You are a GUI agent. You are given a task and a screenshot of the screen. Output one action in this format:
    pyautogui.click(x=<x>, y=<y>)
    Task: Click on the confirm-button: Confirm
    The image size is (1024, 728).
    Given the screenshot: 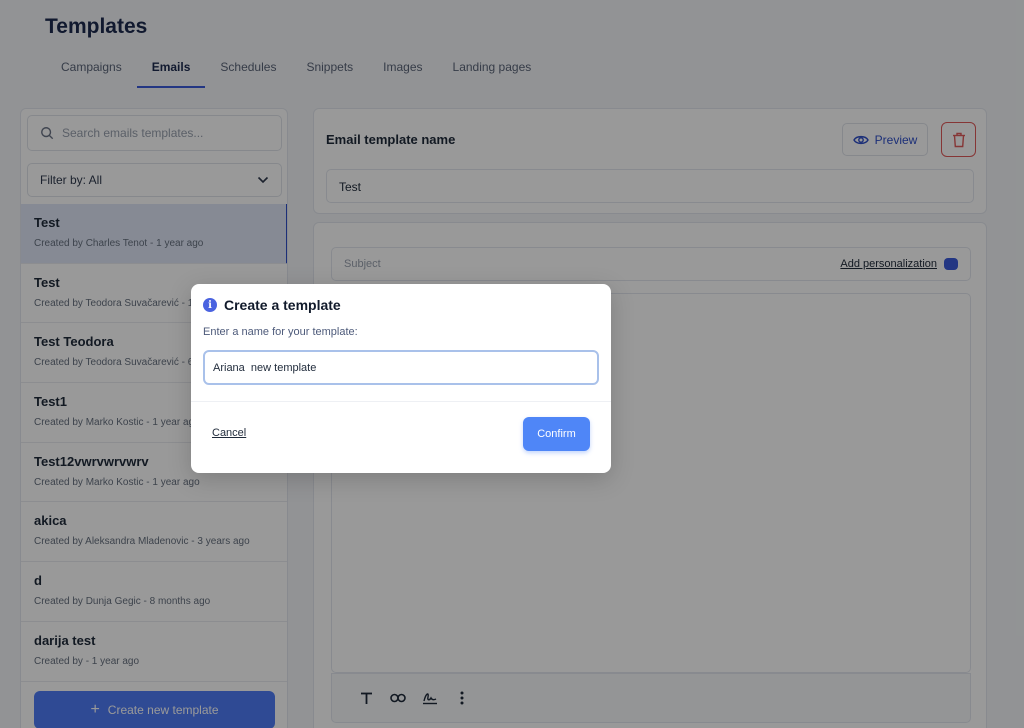 What is the action you would take?
    pyautogui.click(x=556, y=434)
    